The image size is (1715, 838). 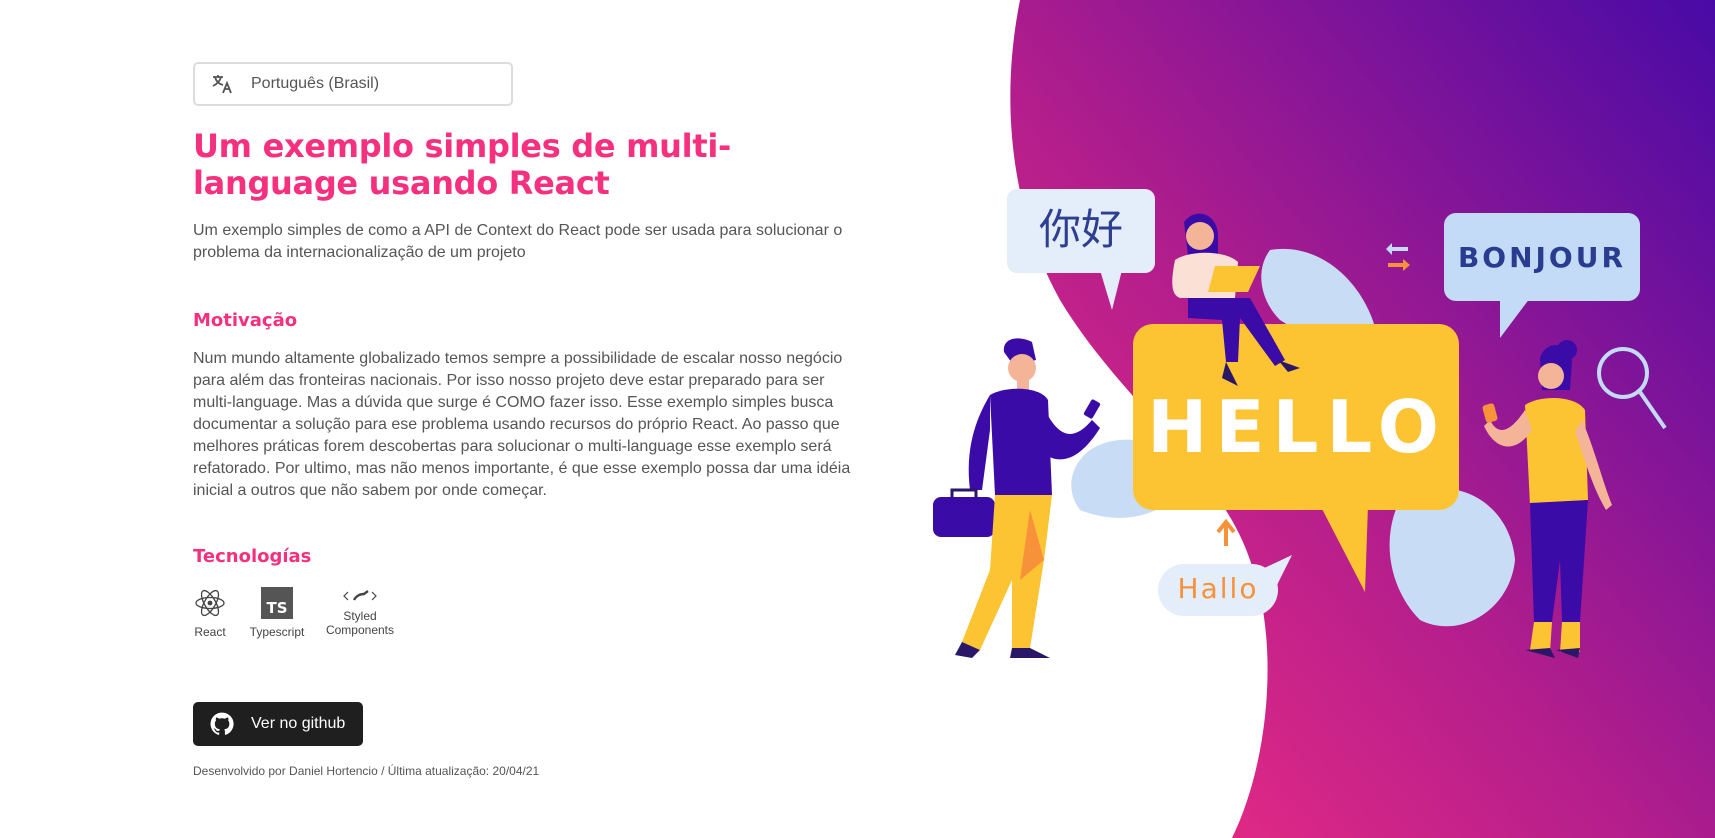 What do you see at coordinates (1398, 257) in the screenshot?
I see `exchange-arrows-icon` at bounding box center [1398, 257].